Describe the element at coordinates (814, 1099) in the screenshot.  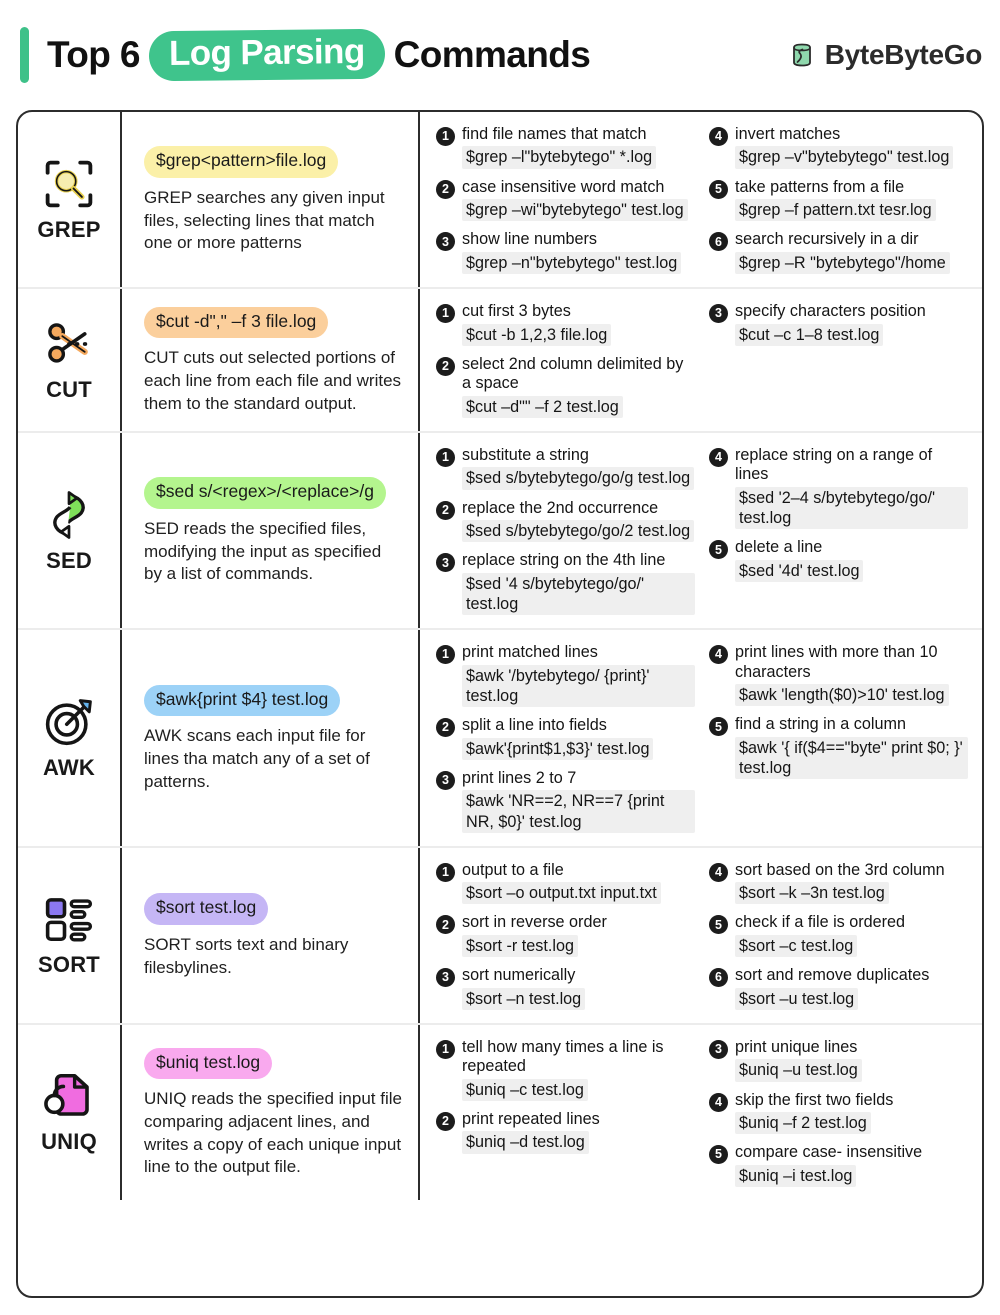
I see `option-title: skip the first two fields` at that location.